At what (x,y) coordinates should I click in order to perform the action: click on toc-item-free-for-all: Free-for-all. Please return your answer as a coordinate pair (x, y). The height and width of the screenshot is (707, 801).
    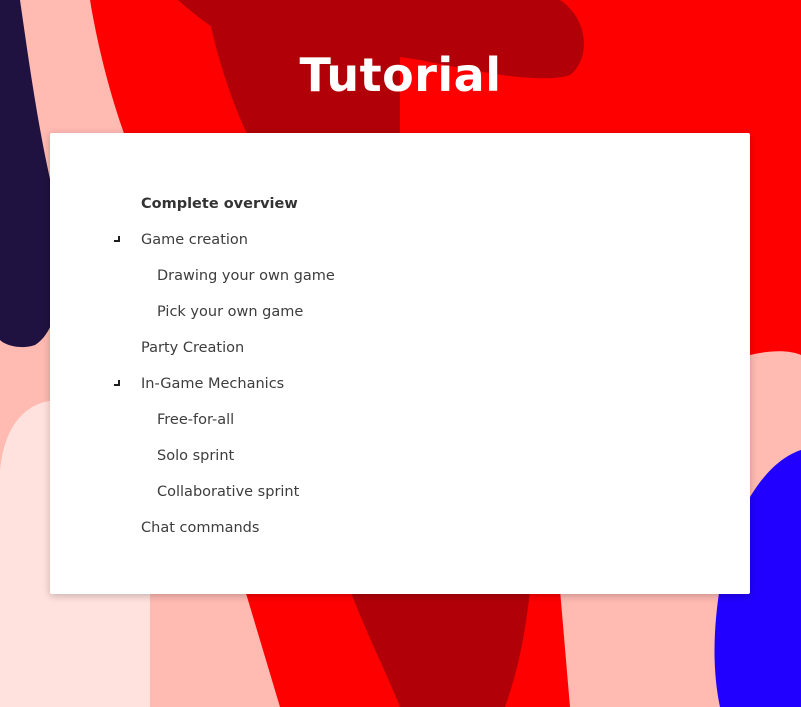
    Looking at the image, I should click on (400, 420).